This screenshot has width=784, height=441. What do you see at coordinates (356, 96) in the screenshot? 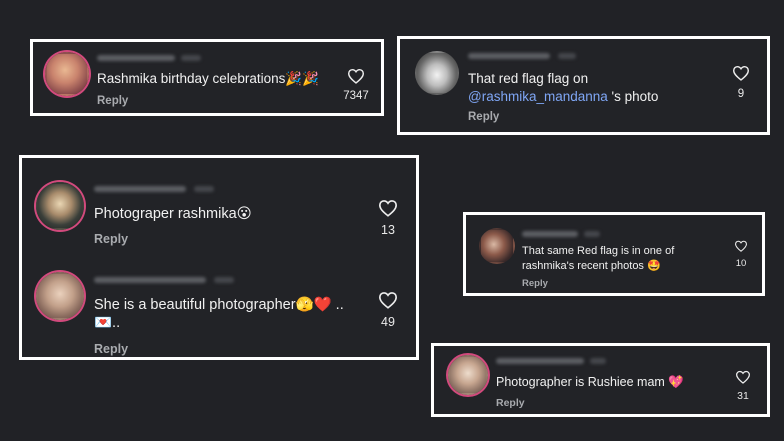
I see `like-count: 7347` at bounding box center [356, 96].